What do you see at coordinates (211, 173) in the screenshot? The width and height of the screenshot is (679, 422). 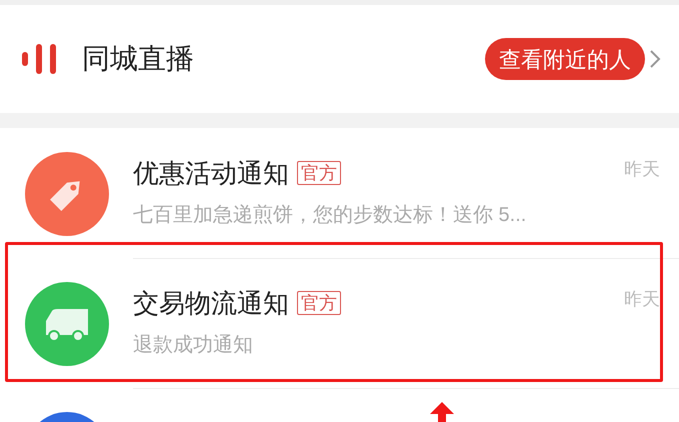 I see `message-title: 优惠活动通知` at bounding box center [211, 173].